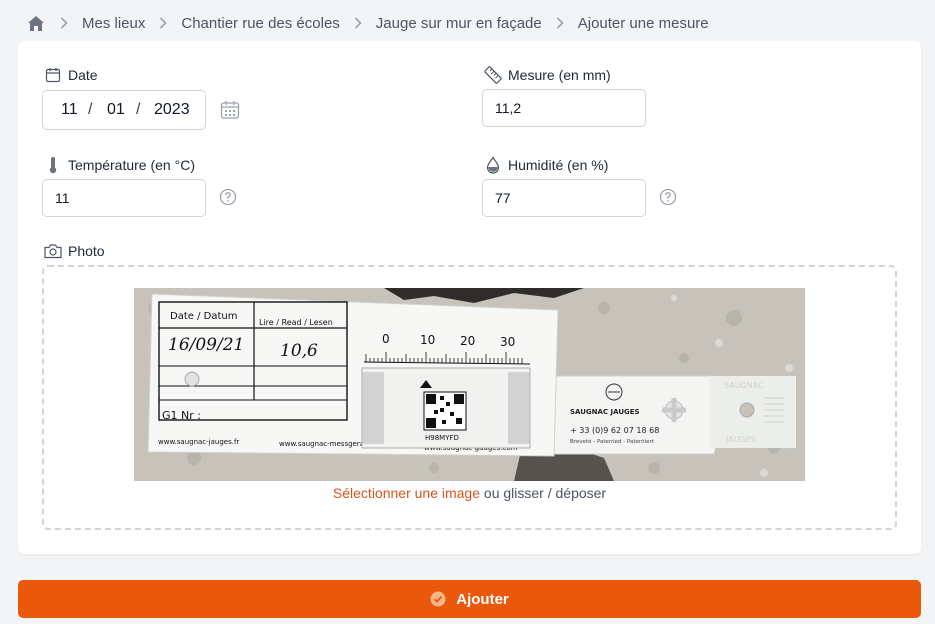 Image resolution: width=935 pixels, height=624 pixels. What do you see at coordinates (36, 23) in the screenshot?
I see `home-icon` at bounding box center [36, 23].